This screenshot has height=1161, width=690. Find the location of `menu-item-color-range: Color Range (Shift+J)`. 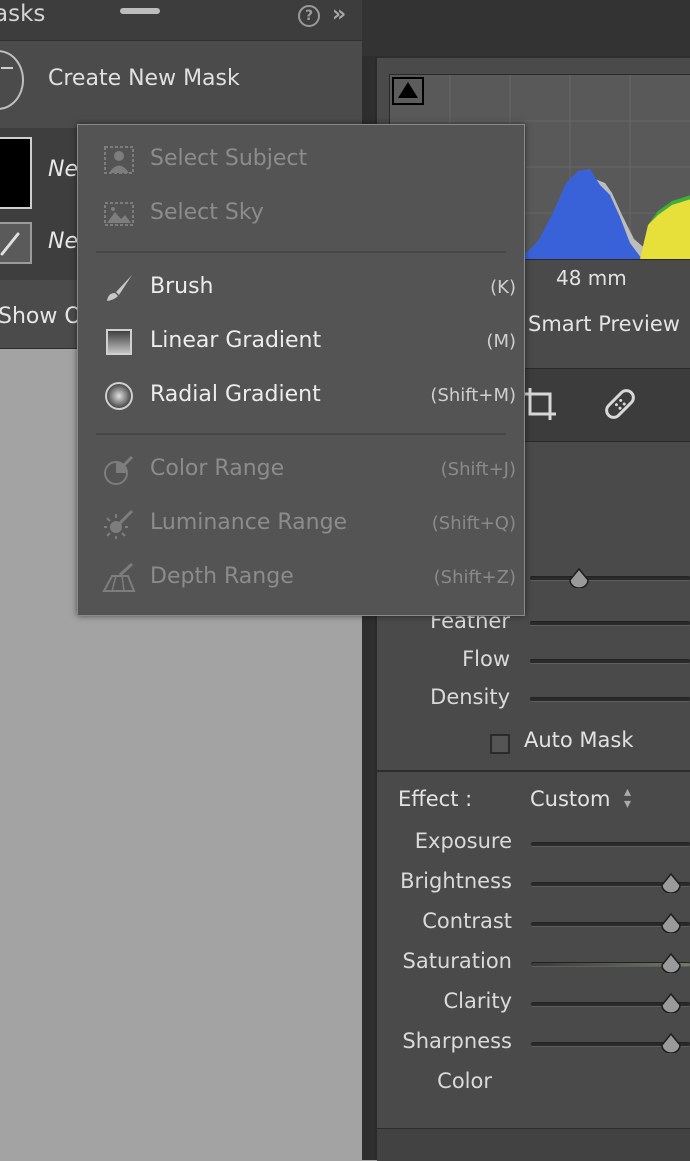

menu-item-color-range: Color Range (Shift+J) is located at coordinates (301, 470).